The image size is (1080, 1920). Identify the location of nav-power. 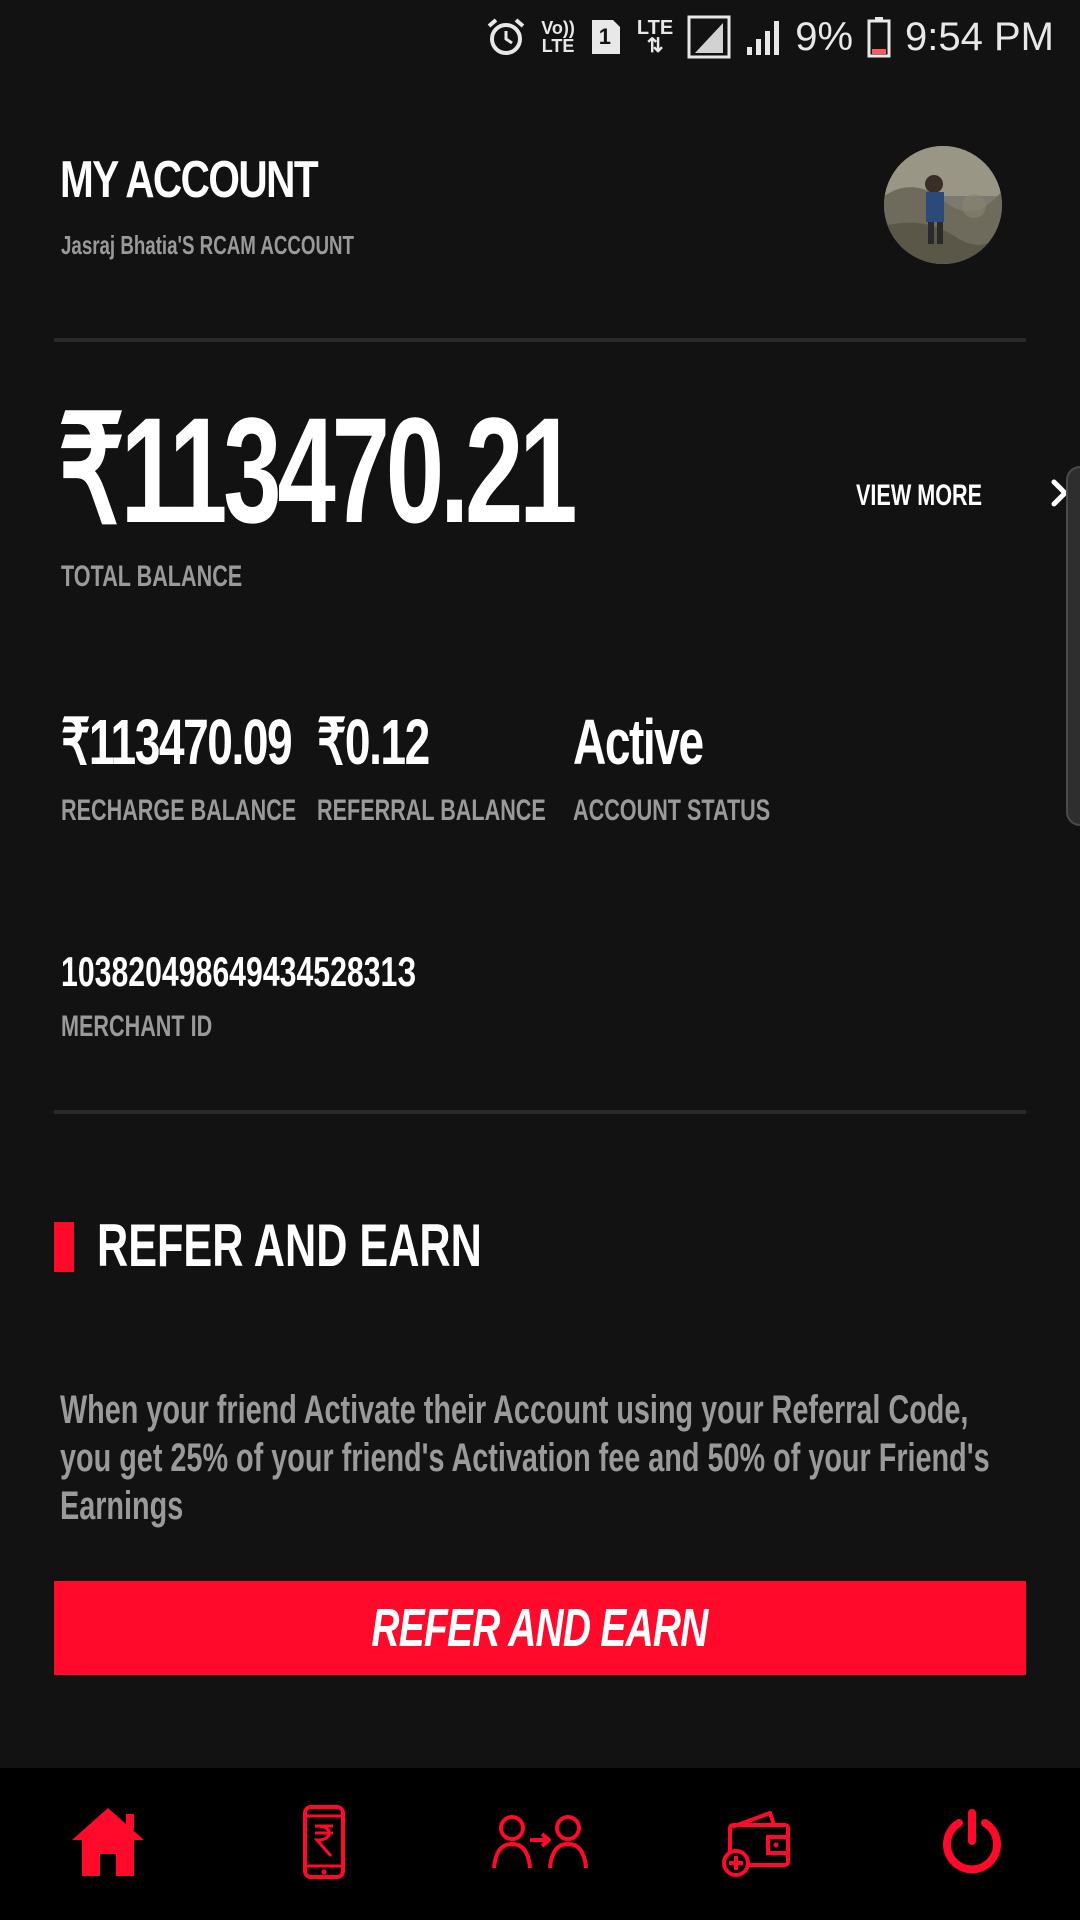
(972, 1844).